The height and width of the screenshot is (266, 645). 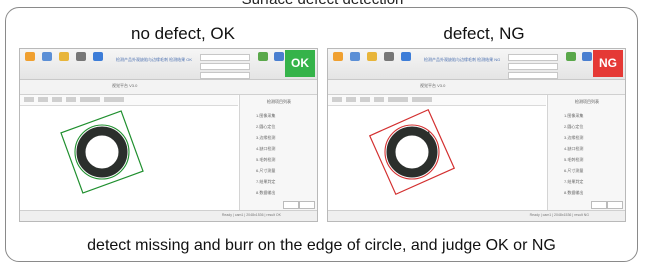 I want to click on status-text: Ready | cam1 | 2048x1536 | result OK, so click(x=251, y=215).